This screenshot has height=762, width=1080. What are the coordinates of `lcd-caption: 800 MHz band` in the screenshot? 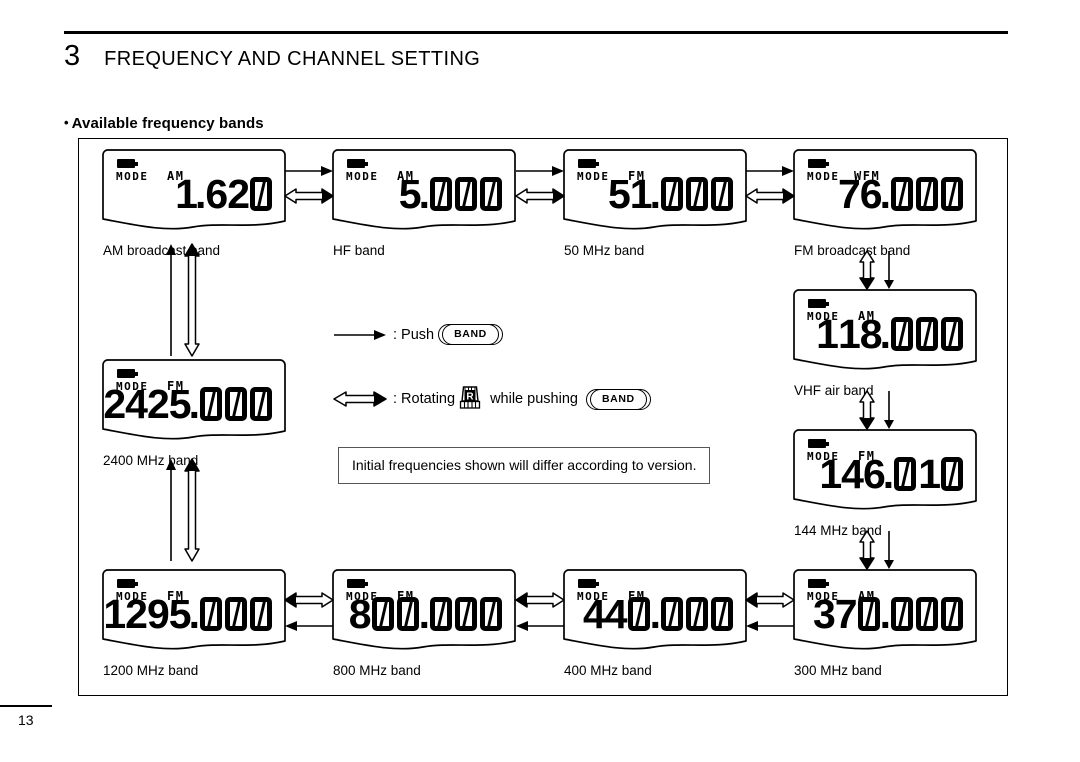 It's located at (377, 670).